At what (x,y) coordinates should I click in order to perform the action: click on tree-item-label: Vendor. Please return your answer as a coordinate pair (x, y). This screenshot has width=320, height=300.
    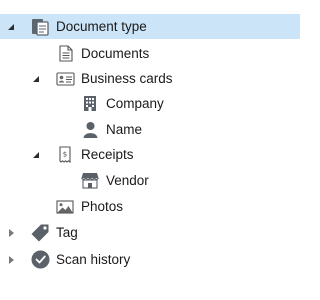
    Looking at the image, I should click on (127, 180).